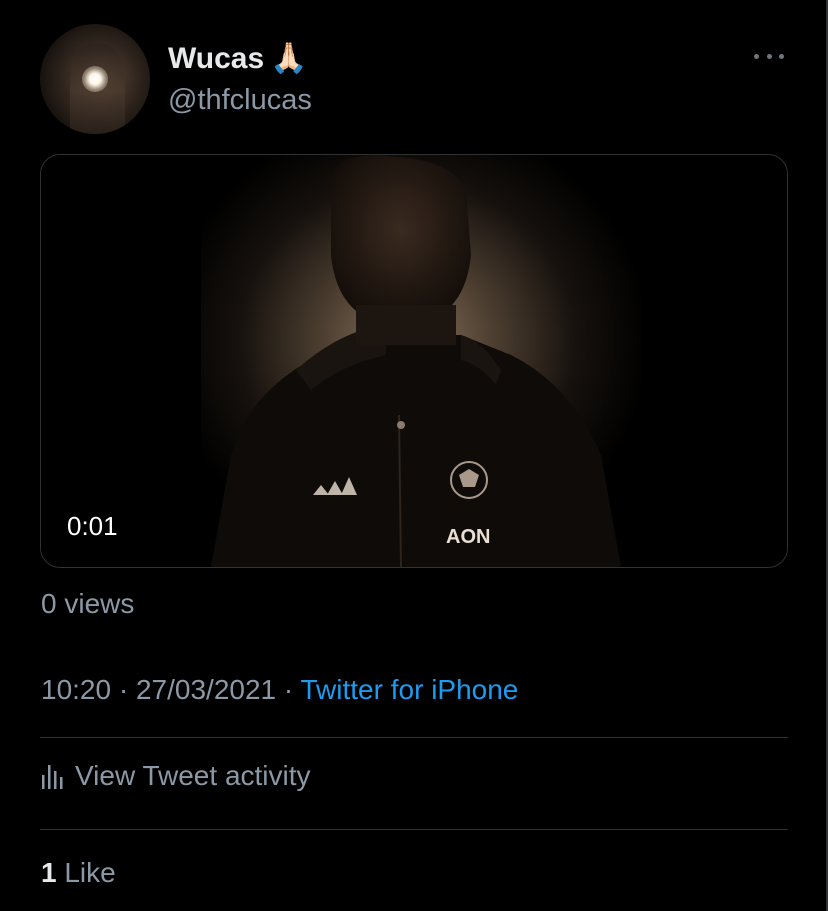 This screenshot has width=828, height=911. I want to click on tweet-timestamp-row: 10:20 · 27/03/2021 · Twitter for iPhone, so click(279, 690).